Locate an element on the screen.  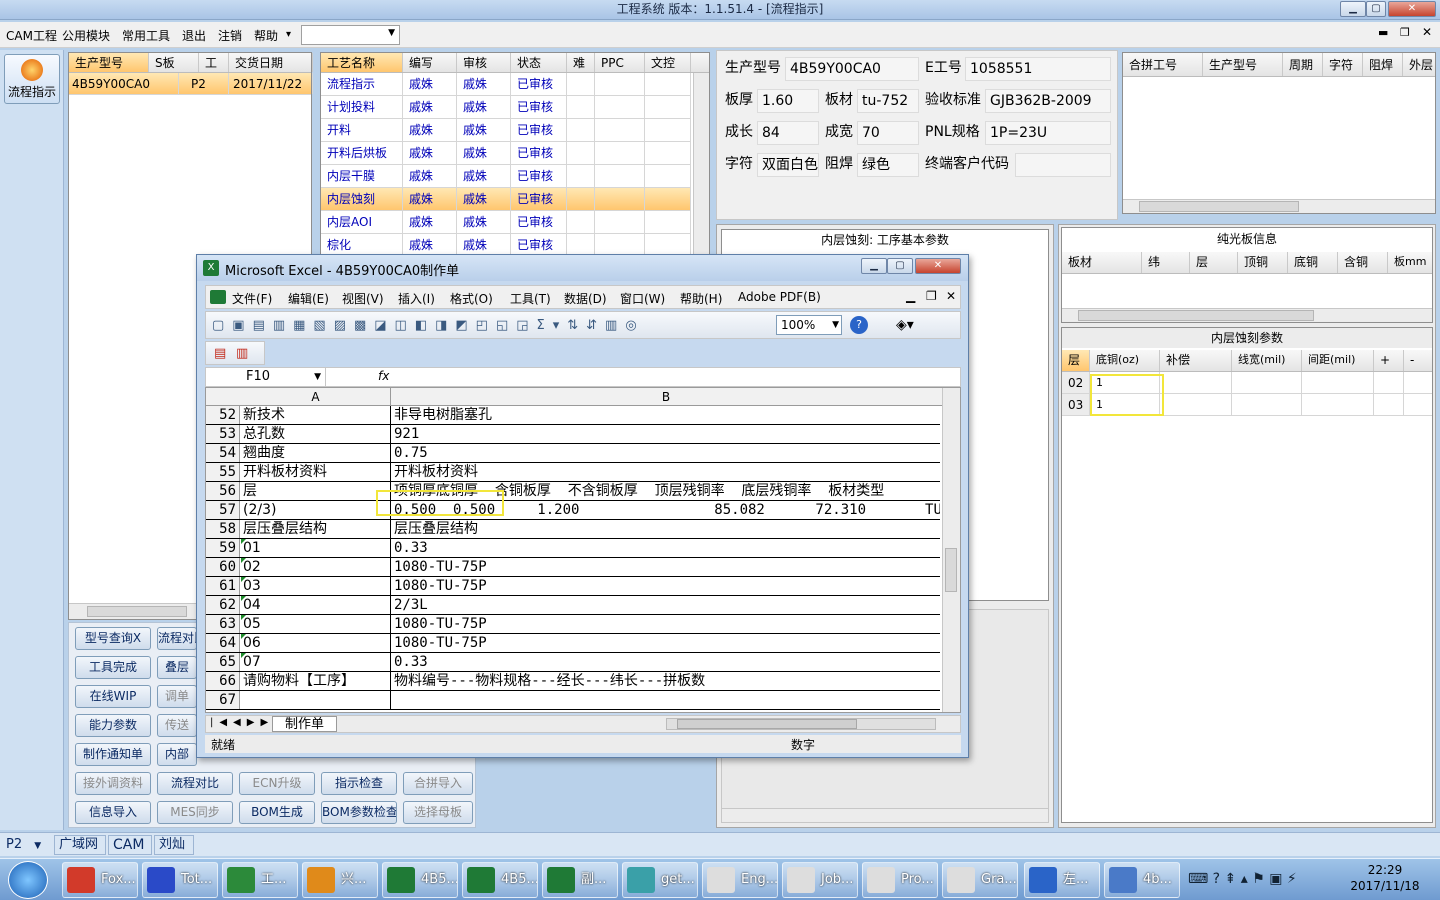
col-status: 状态 is located at coordinates (539, 62).